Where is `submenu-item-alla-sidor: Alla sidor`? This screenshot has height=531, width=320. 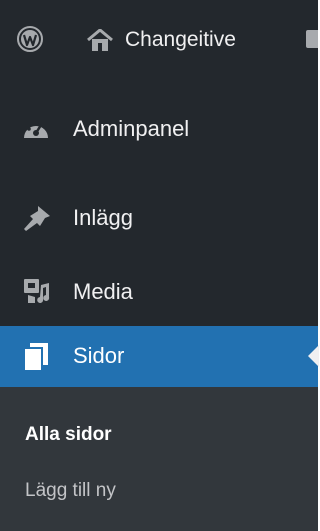
submenu-item-alla-sidor: Alla sidor is located at coordinates (68, 435).